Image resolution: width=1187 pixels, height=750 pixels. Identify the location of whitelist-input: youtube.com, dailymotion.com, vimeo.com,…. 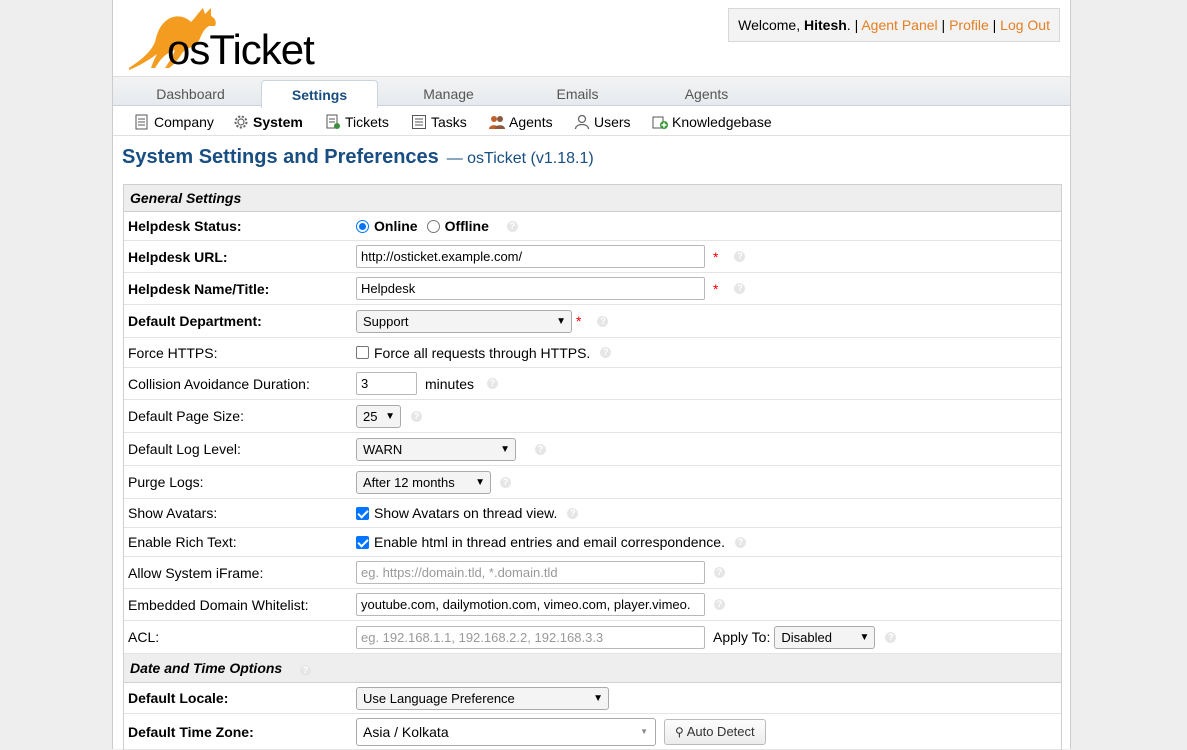
(530, 604).